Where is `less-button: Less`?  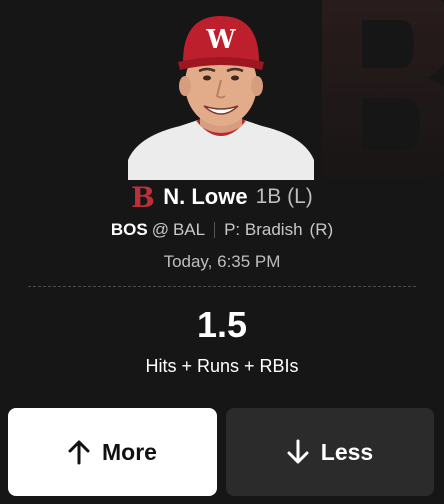 less-button: Less is located at coordinates (330, 452).